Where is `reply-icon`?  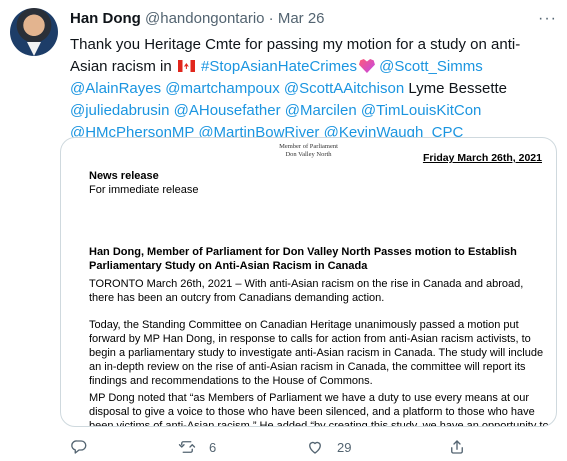
reply-icon is located at coordinates (79, 447).